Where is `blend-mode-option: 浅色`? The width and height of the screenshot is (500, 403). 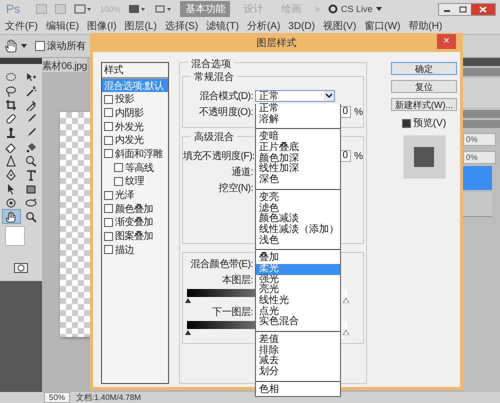 blend-mode-option: 浅色 is located at coordinates (298, 241).